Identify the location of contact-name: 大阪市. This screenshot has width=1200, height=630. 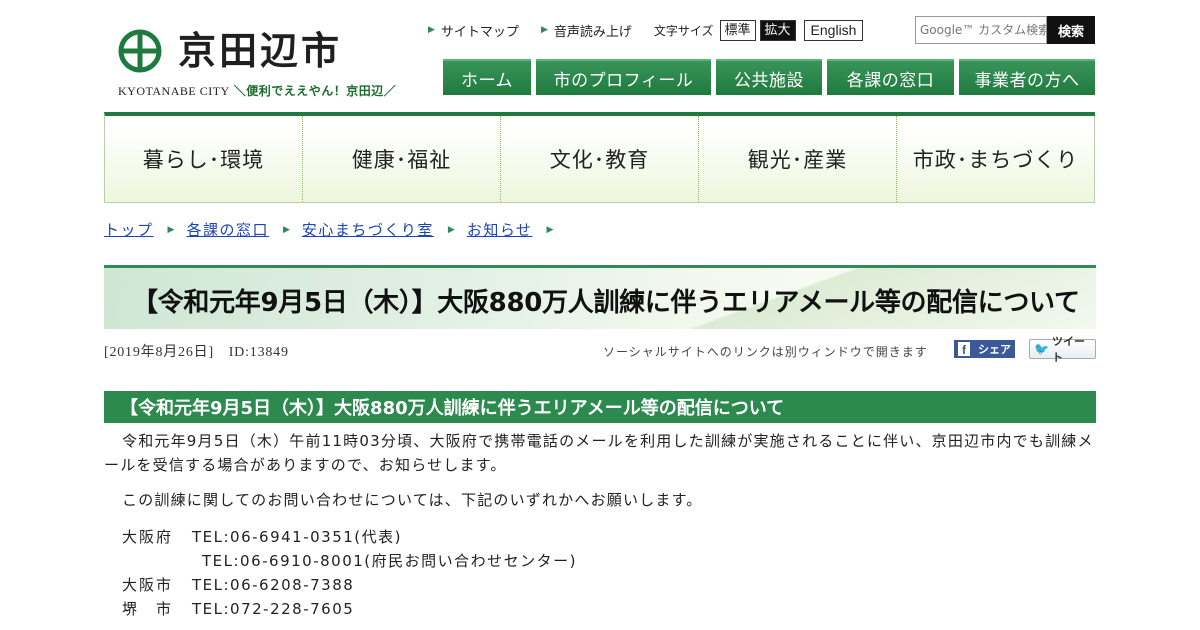
(148, 585).